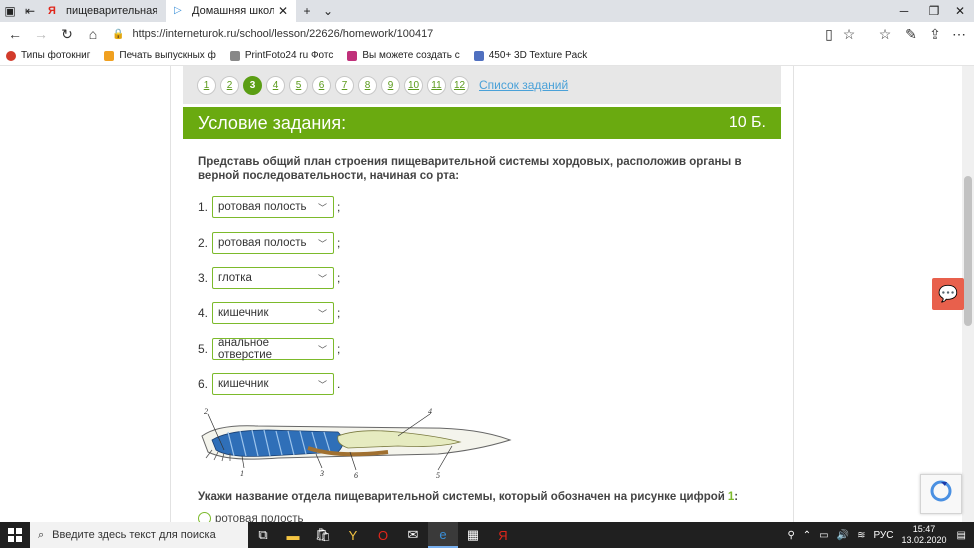 This screenshot has width=974, height=548. What do you see at coordinates (41, 534) in the screenshot?
I see `search-icon: ⌕` at bounding box center [41, 534].